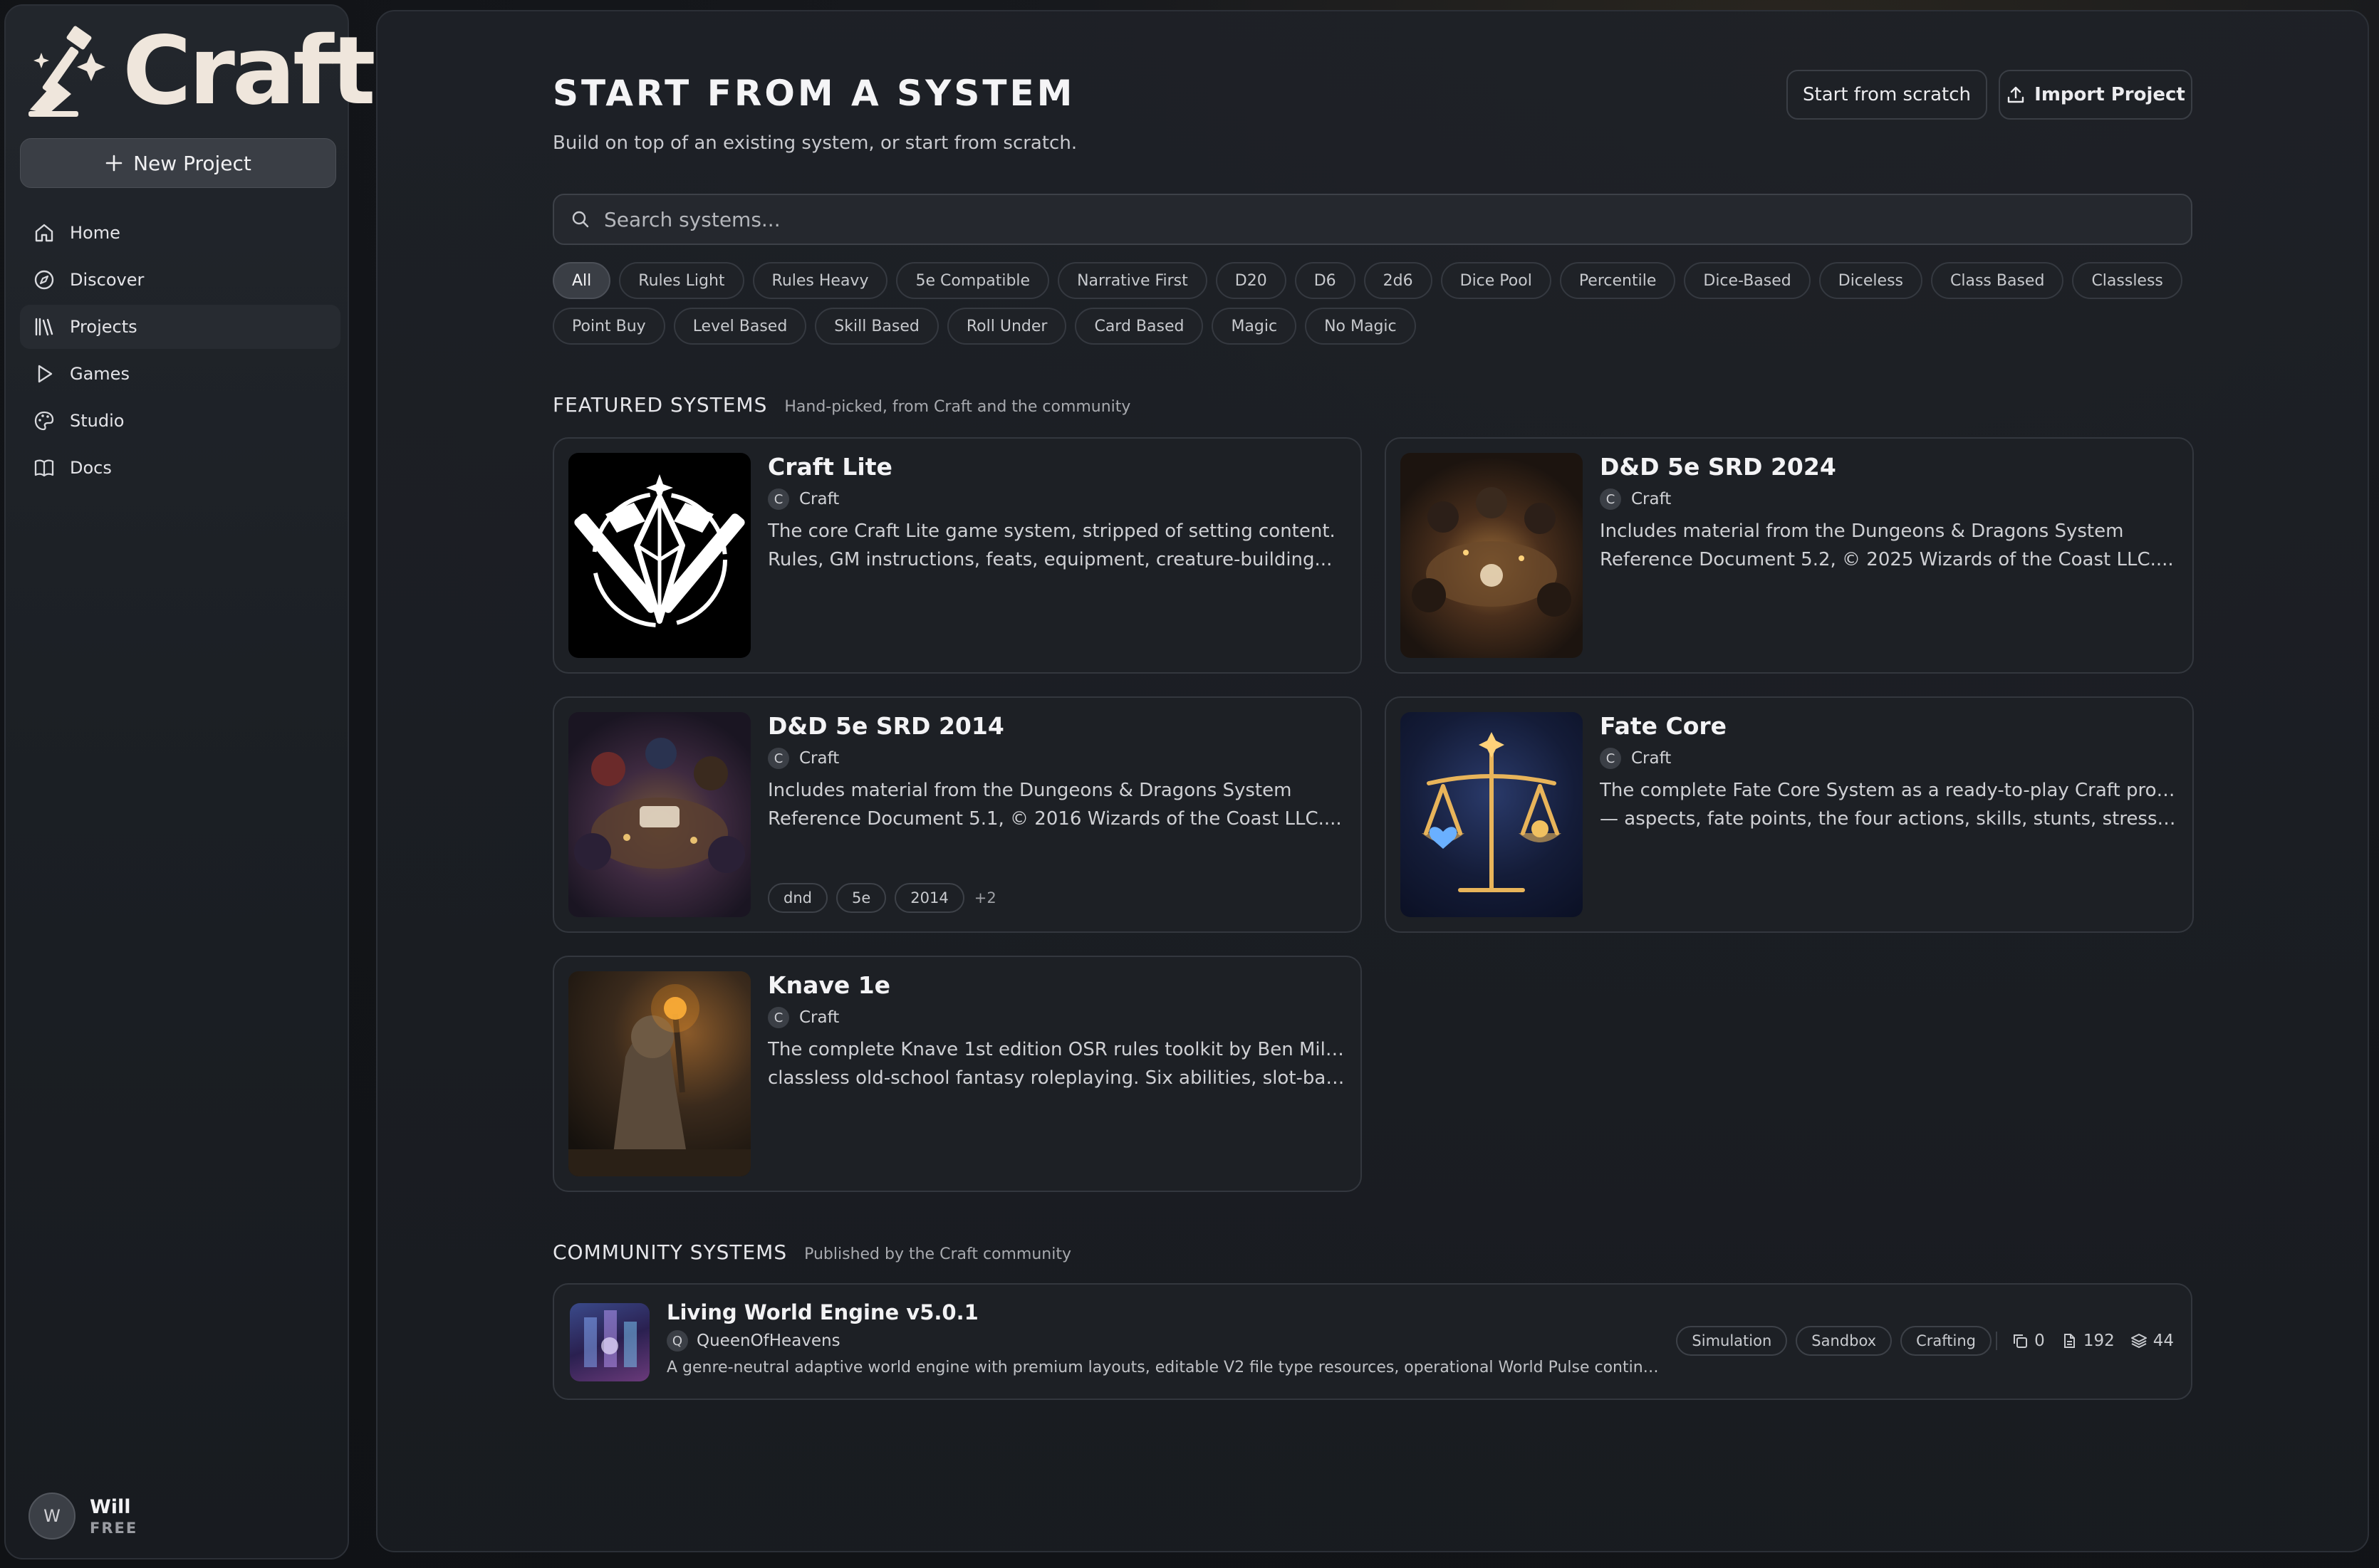 This screenshot has height=1568, width=2379. I want to click on system-title: Craft Lite, so click(830, 467).